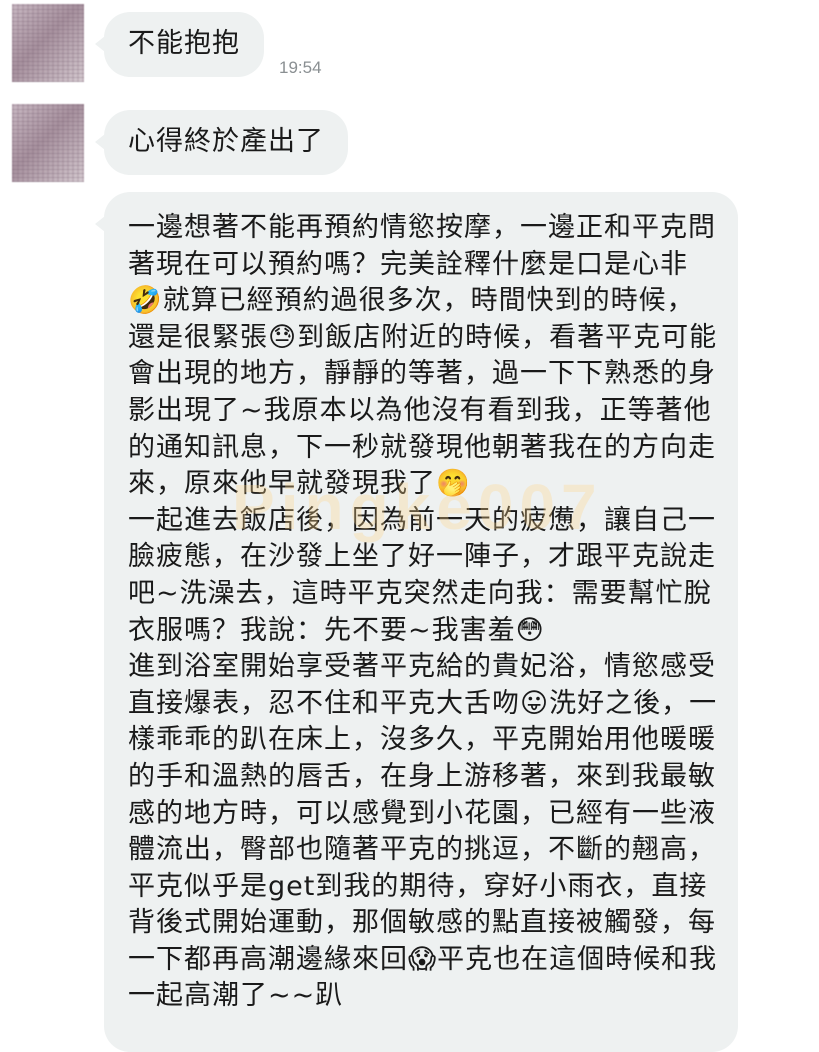 The width and height of the screenshot is (819, 1052). What do you see at coordinates (226, 141) in the screenshot?
I see `message-text: 心得終於產出了` at bounding box center [226, 141].